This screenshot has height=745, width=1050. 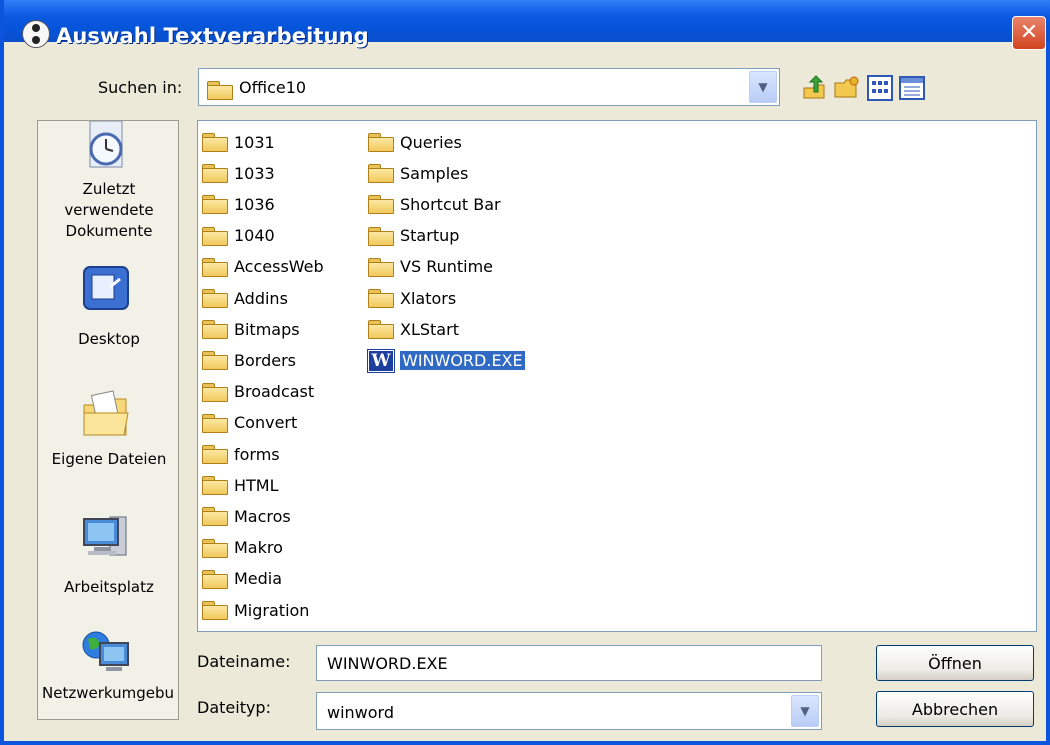 I want to click on folder-item: Samples, so click(x=418, y=173).